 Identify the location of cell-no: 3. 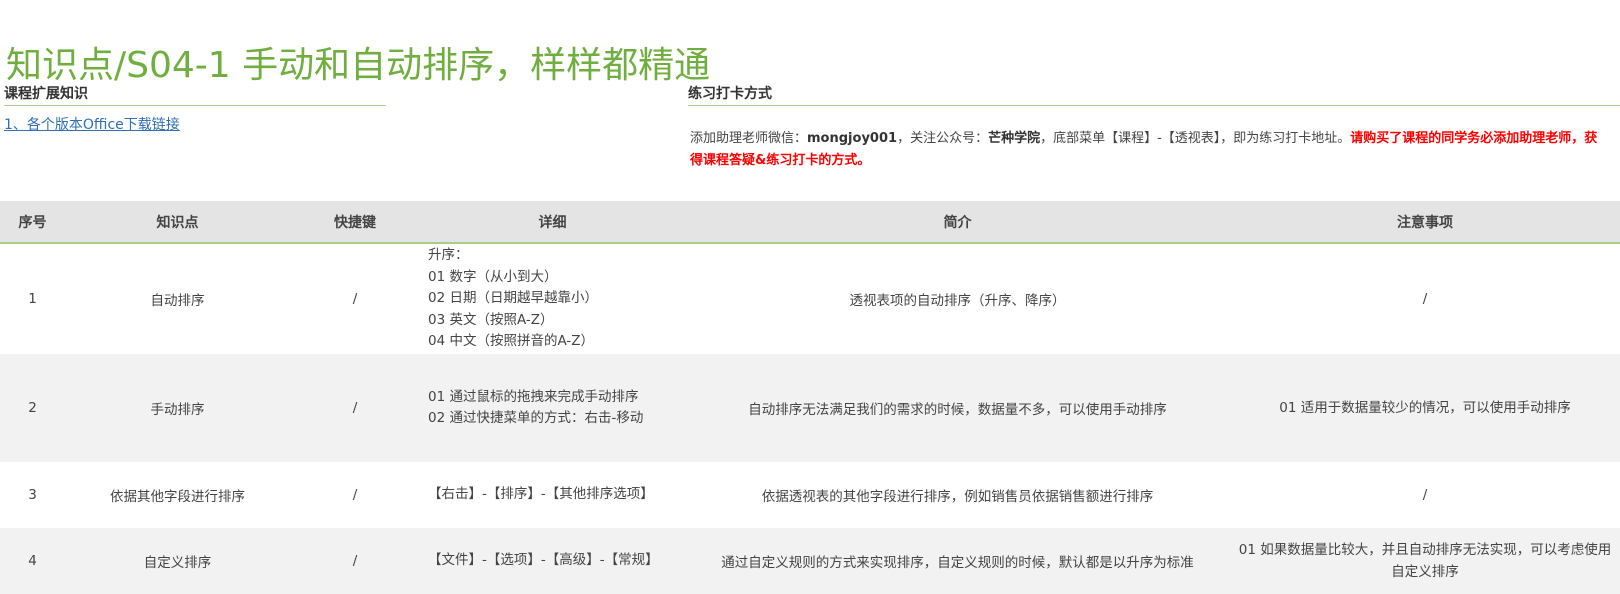
(32, 495).